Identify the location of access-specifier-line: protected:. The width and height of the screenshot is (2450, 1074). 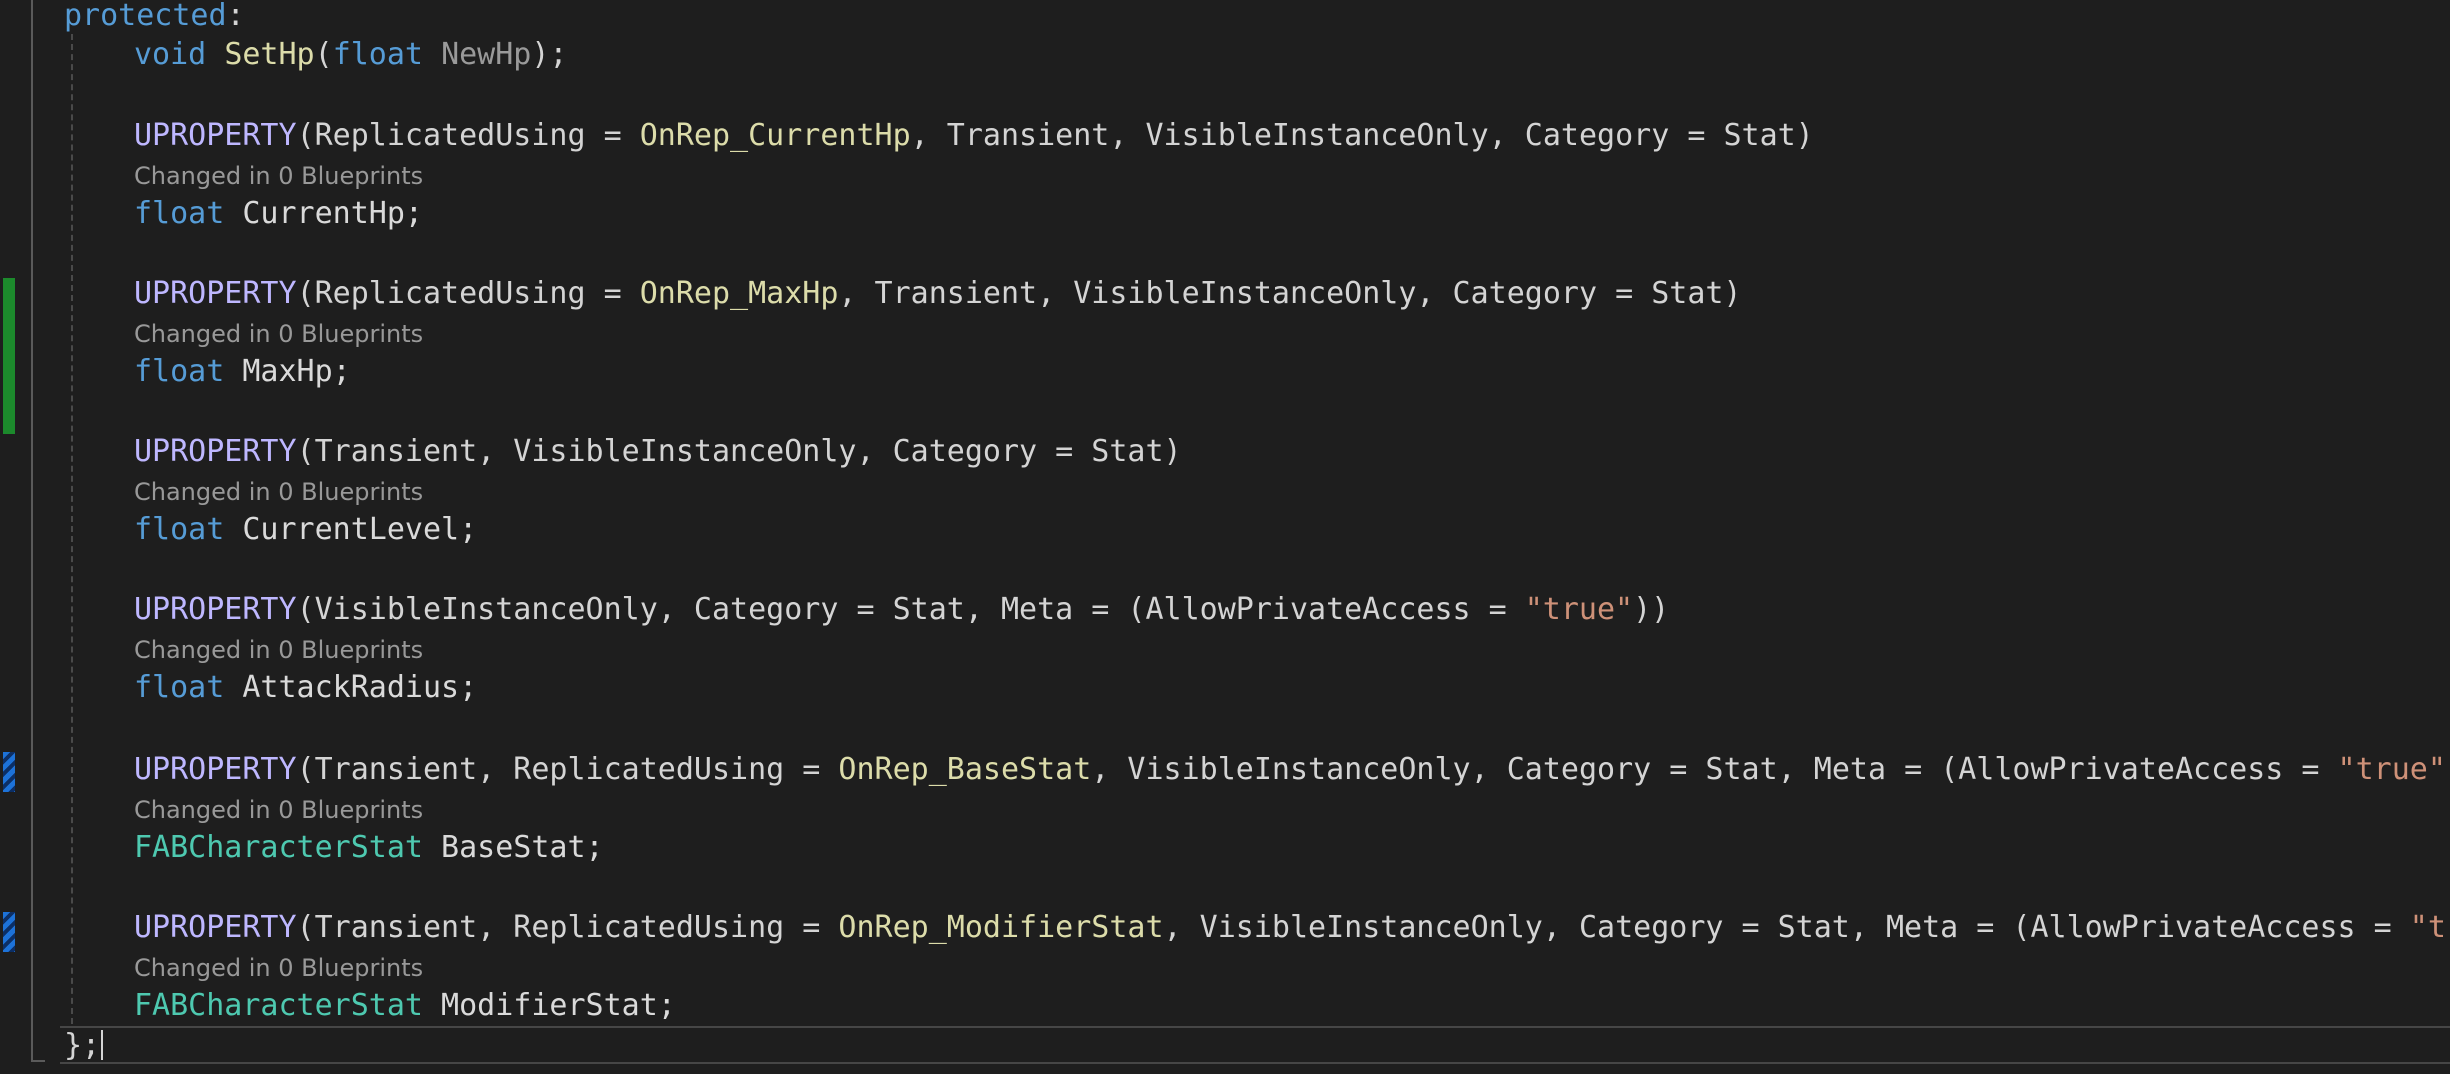
(154, 17).